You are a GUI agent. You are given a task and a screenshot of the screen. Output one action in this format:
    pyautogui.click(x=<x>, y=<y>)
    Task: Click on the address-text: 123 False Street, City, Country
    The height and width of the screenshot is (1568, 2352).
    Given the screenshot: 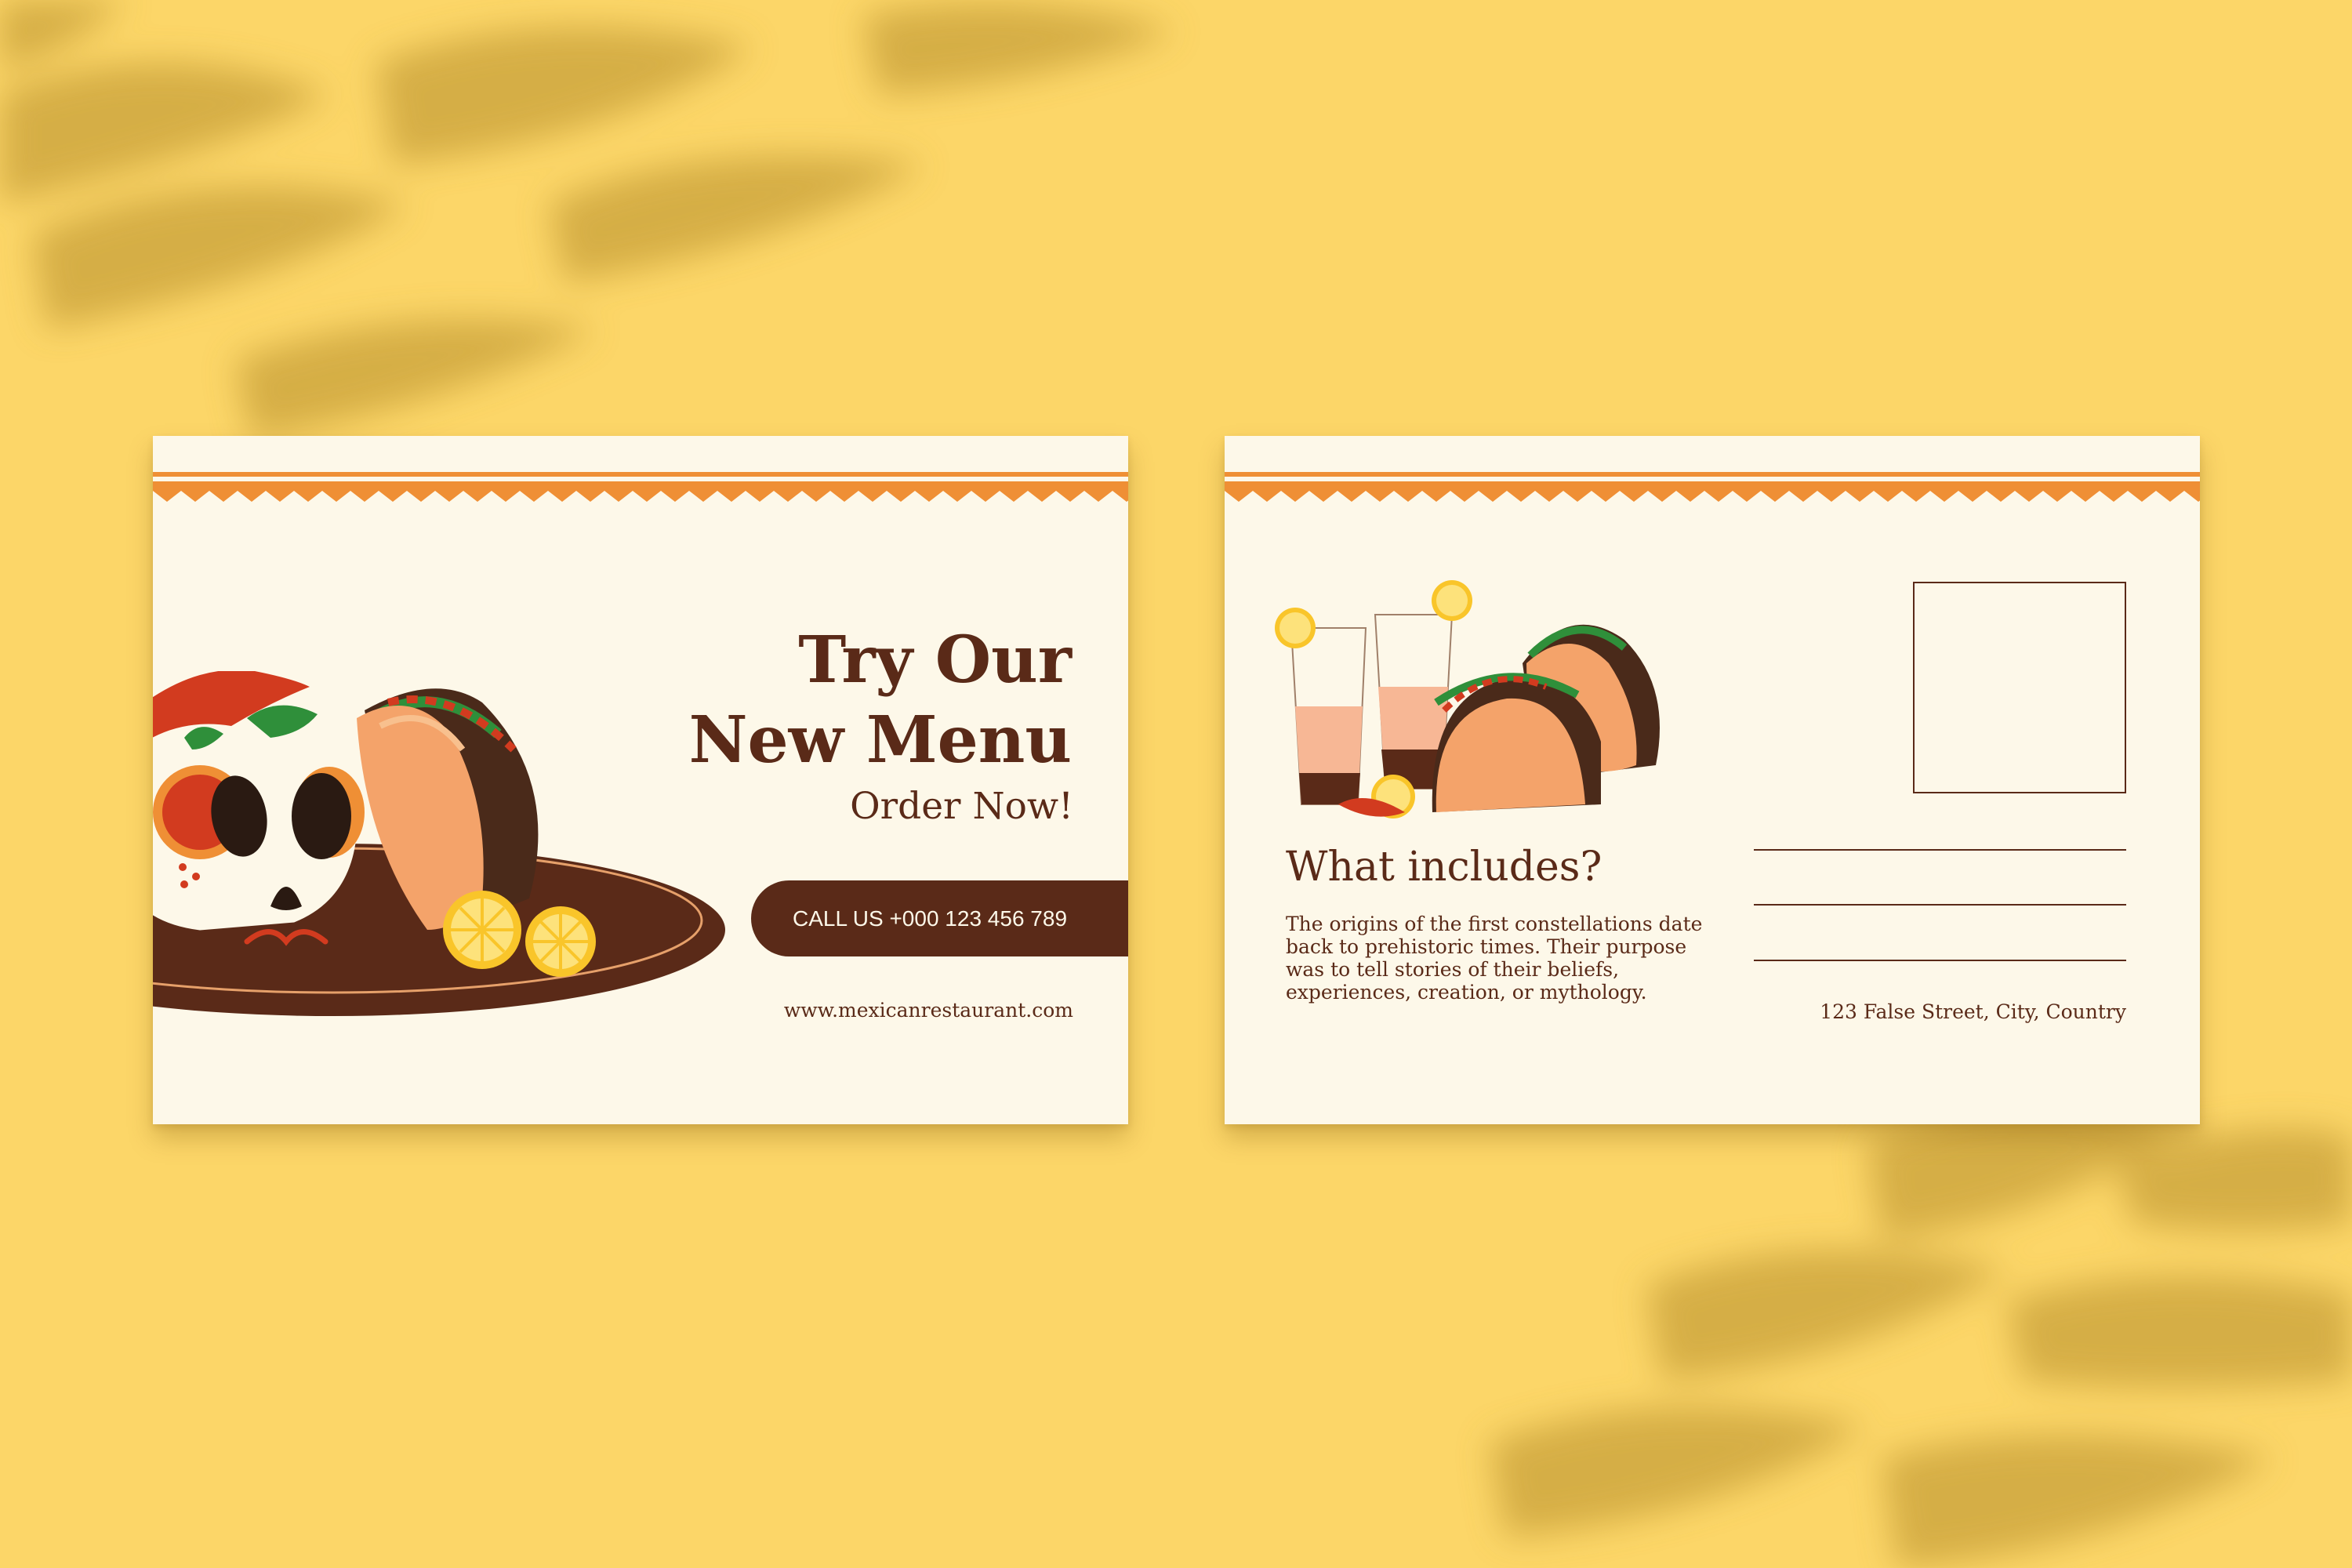 What is the action you would take?
    pyautogui.click(x=1973, y=1011)
    